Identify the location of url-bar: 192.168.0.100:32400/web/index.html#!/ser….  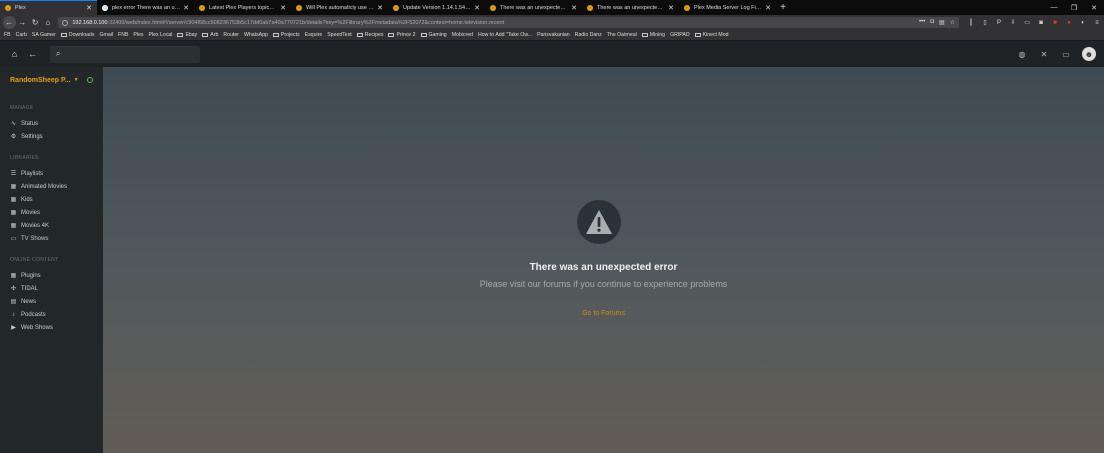
(509, 22).